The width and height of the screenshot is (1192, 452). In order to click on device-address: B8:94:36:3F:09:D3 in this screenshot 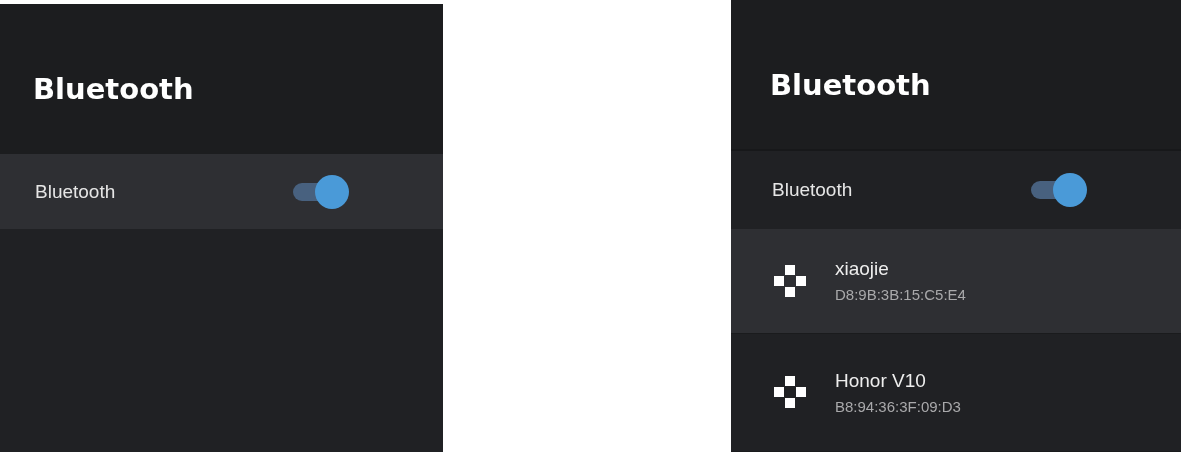, I will do `click(898, 406)`.